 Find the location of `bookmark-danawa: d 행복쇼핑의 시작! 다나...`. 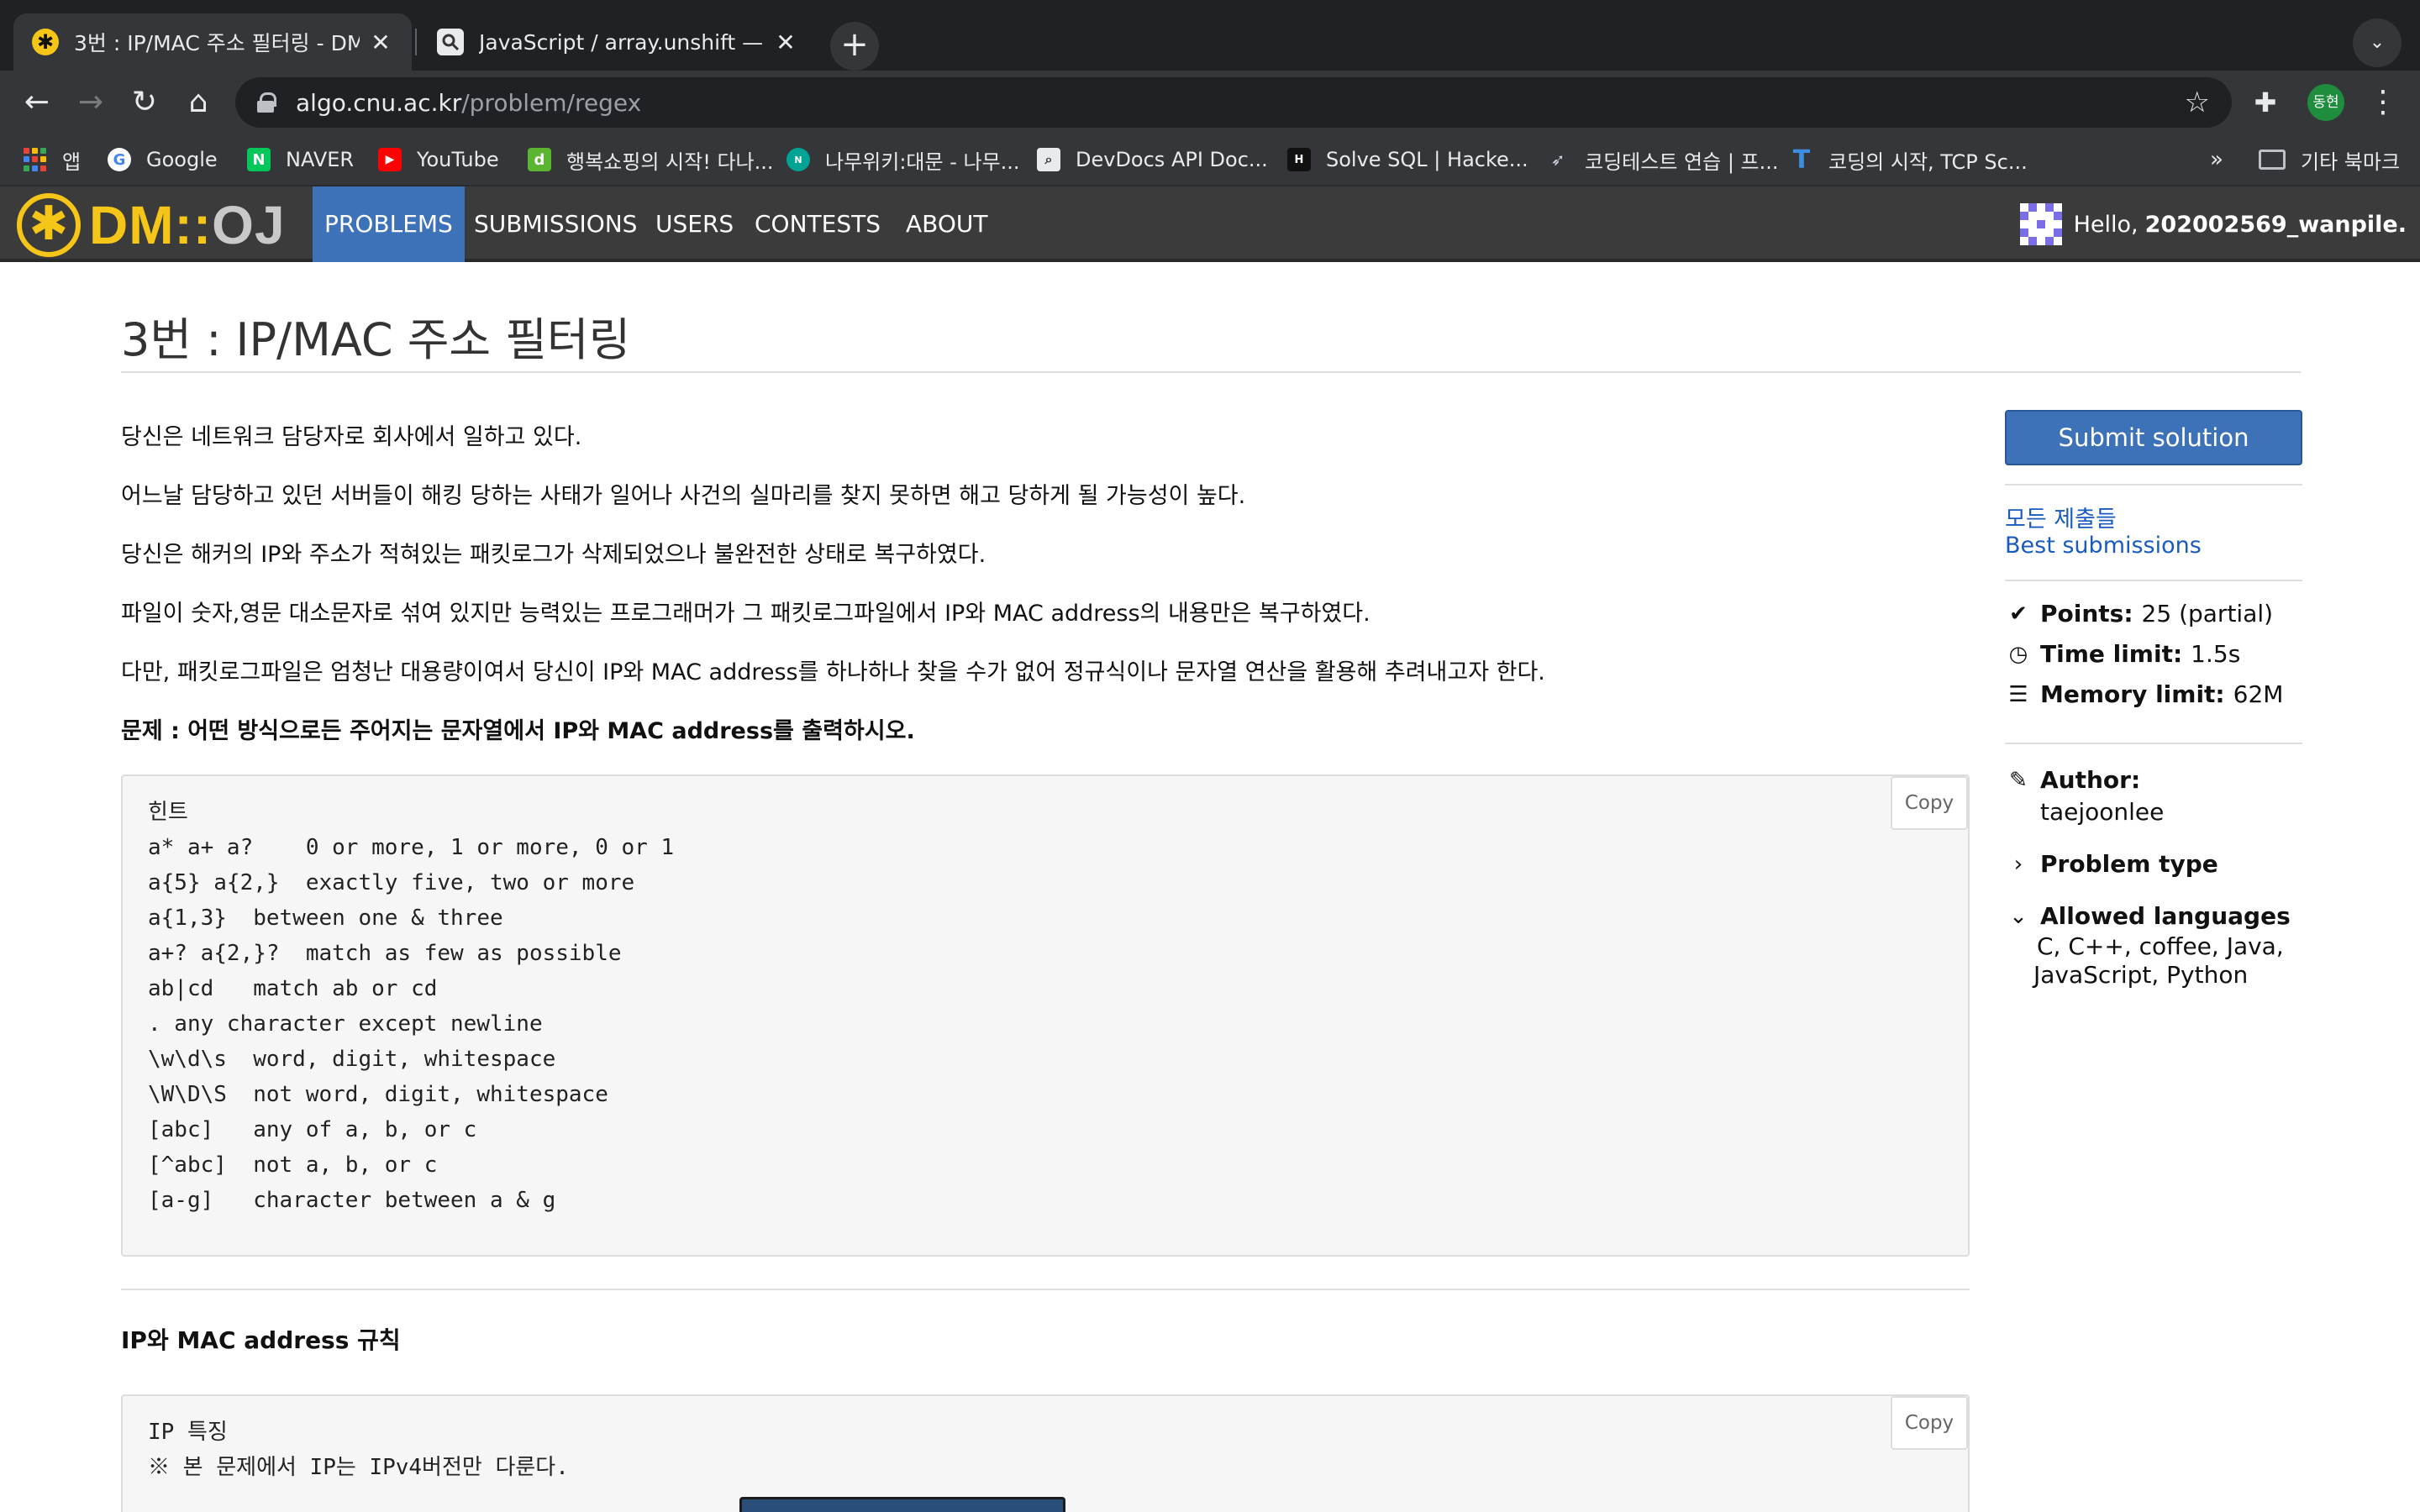

bookmark-danawa: d 행복쇼핑의 시작! 다나... is located at coordinates (651, 159).